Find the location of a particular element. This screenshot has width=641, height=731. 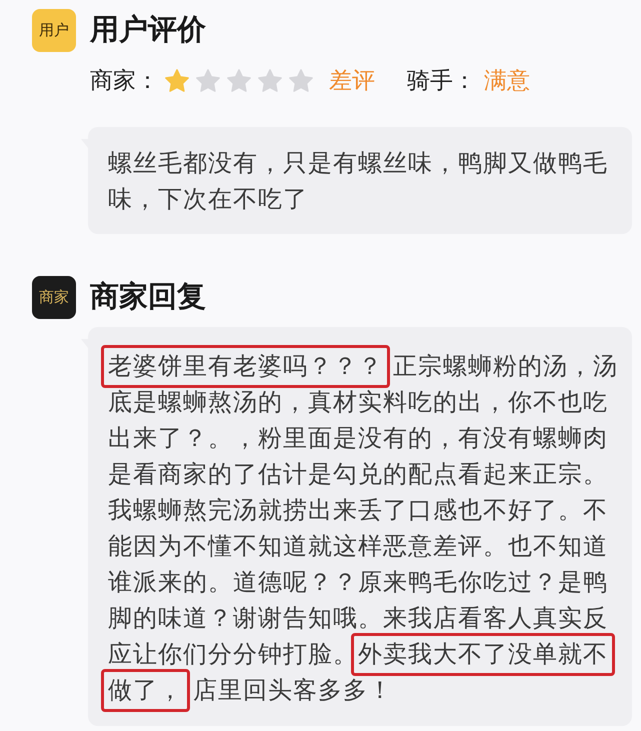

highlight-box: 外卖我大不了没单就不 is located at coordinates (483, 654).